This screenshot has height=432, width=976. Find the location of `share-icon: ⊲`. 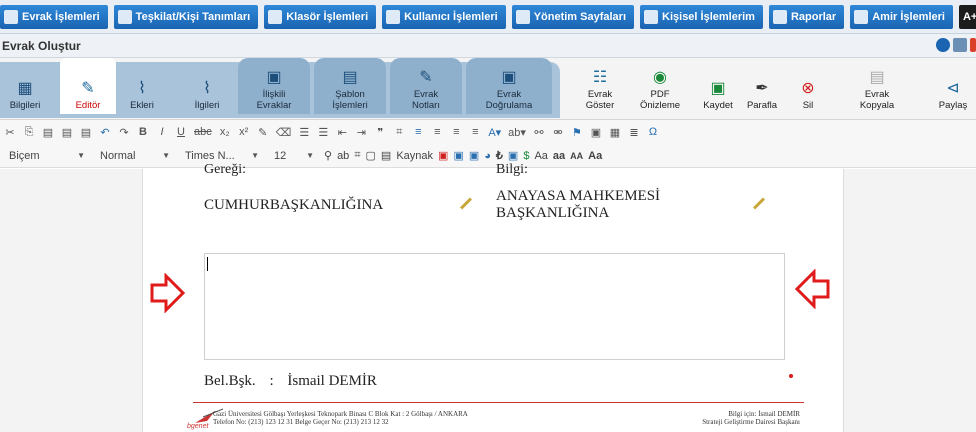

share-icon: ⊲ is located at coordinates (953, 88).